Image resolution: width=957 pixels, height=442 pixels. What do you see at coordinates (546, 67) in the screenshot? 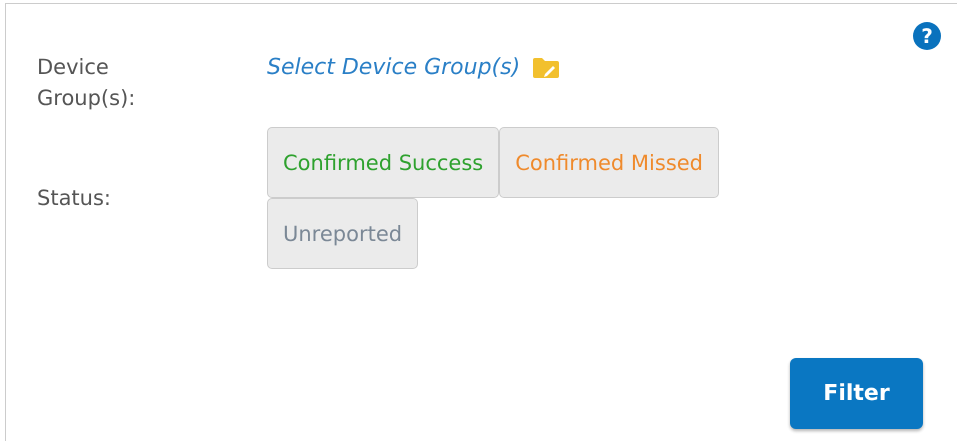
I see `folder-edit-icon` at bounding box center [546, 67].